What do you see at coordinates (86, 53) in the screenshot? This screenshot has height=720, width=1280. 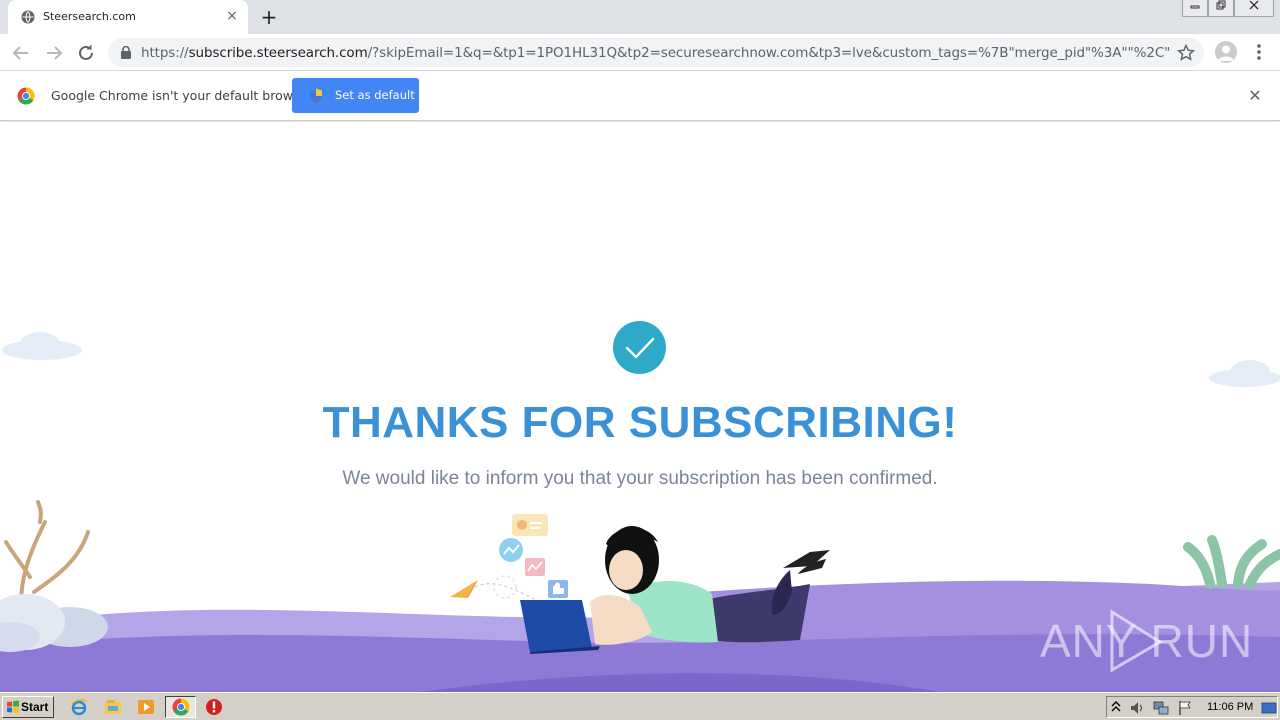 I see `reload-icon` at bounding box center [86, 53].